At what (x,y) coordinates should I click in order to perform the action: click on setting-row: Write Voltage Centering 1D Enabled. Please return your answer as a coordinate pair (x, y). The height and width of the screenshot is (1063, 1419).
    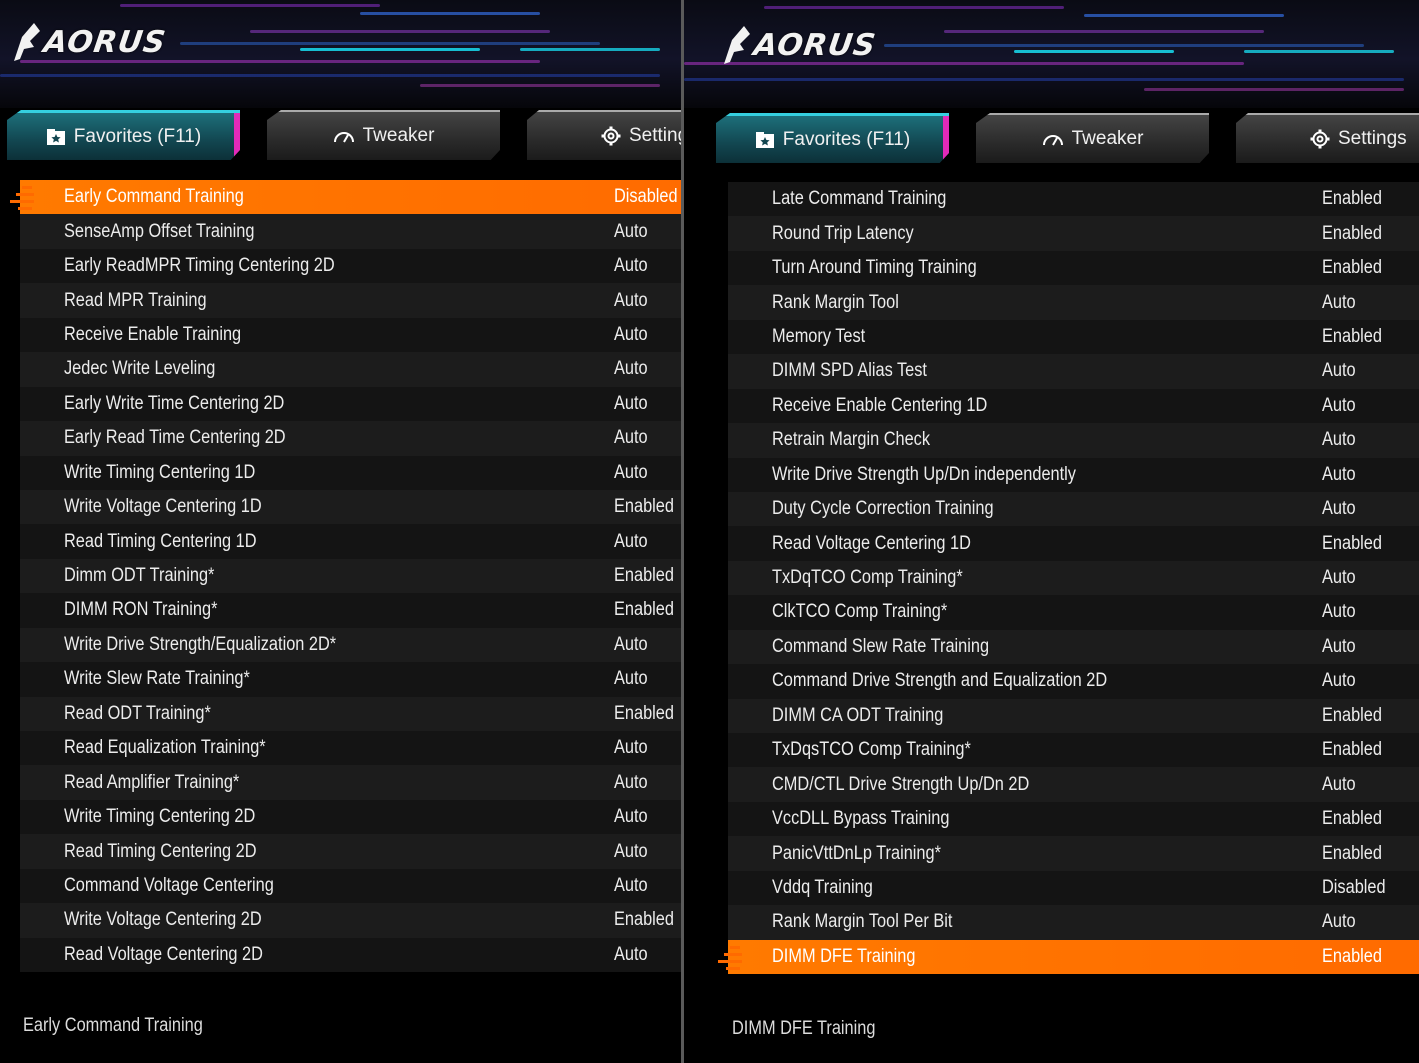
    Looking at the image, I should click on (350, 507).